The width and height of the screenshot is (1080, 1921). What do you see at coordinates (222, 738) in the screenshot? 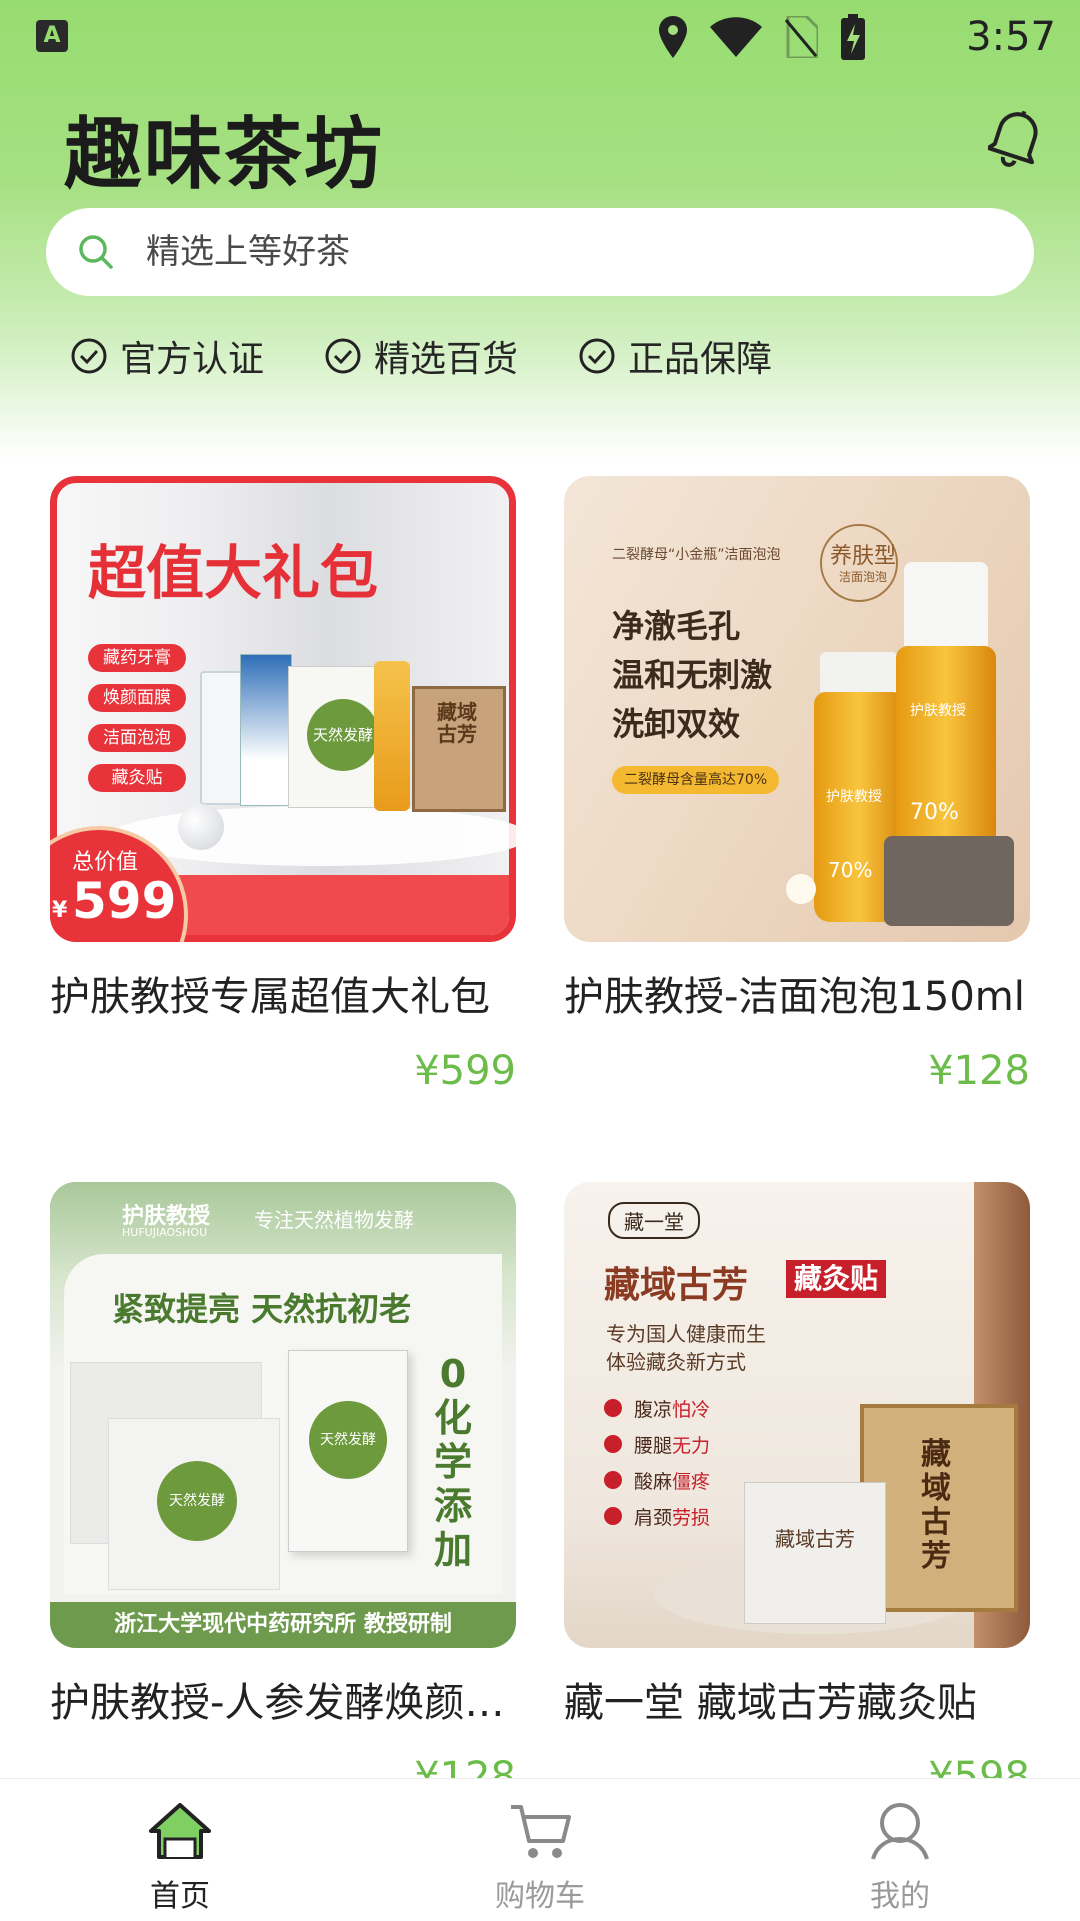
I see `toothpaste-tube` at bounding box center [222, 738].